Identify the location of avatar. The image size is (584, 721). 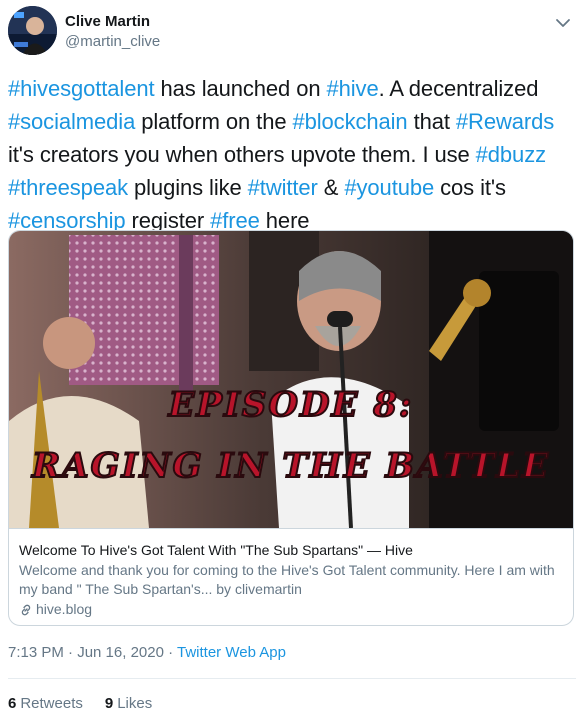
(32, 30).